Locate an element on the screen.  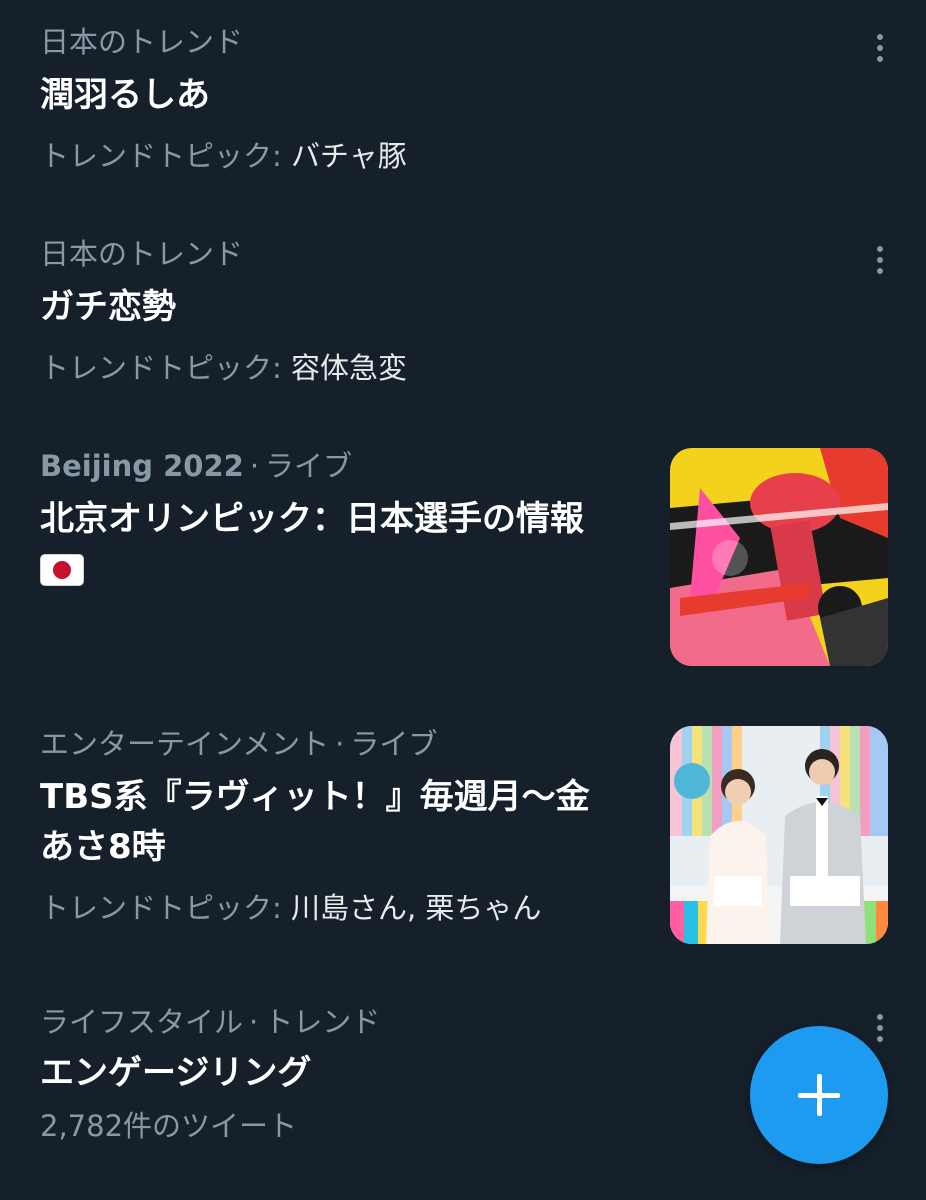
trending-topic-line: トレンドトピック: 容体急変 is located at coordinates (223, 368).